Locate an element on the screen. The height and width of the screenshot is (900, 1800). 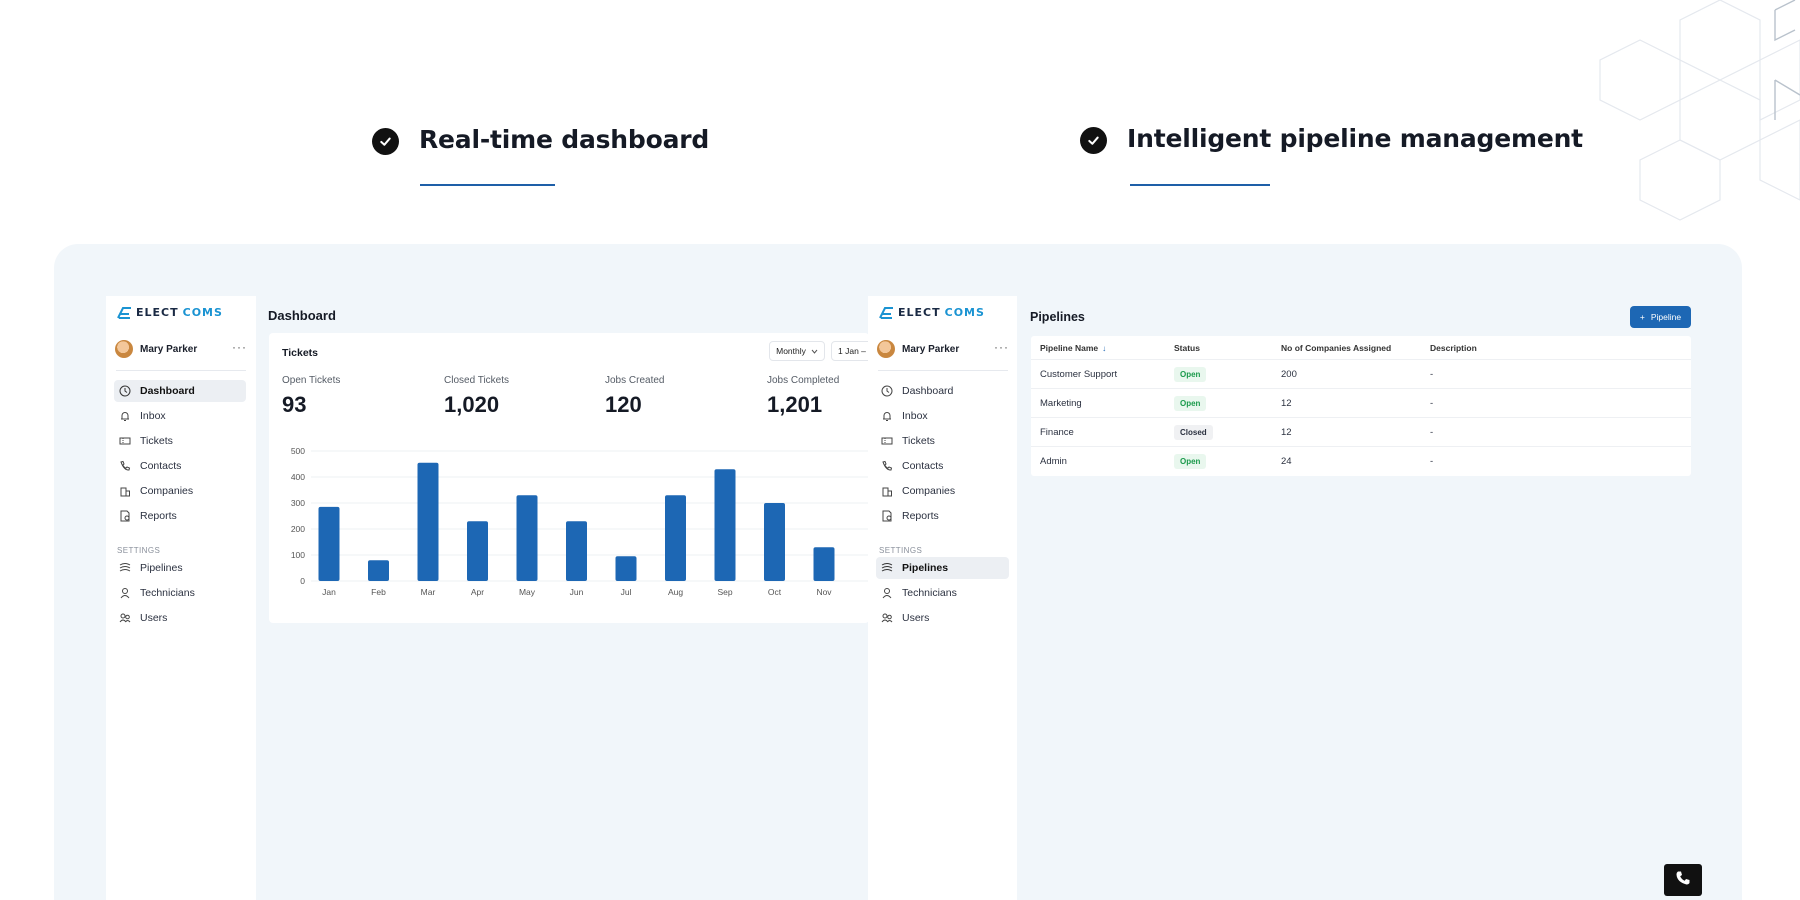
date-range-picker: 1 Jan – is located at coordinates (850, 351).